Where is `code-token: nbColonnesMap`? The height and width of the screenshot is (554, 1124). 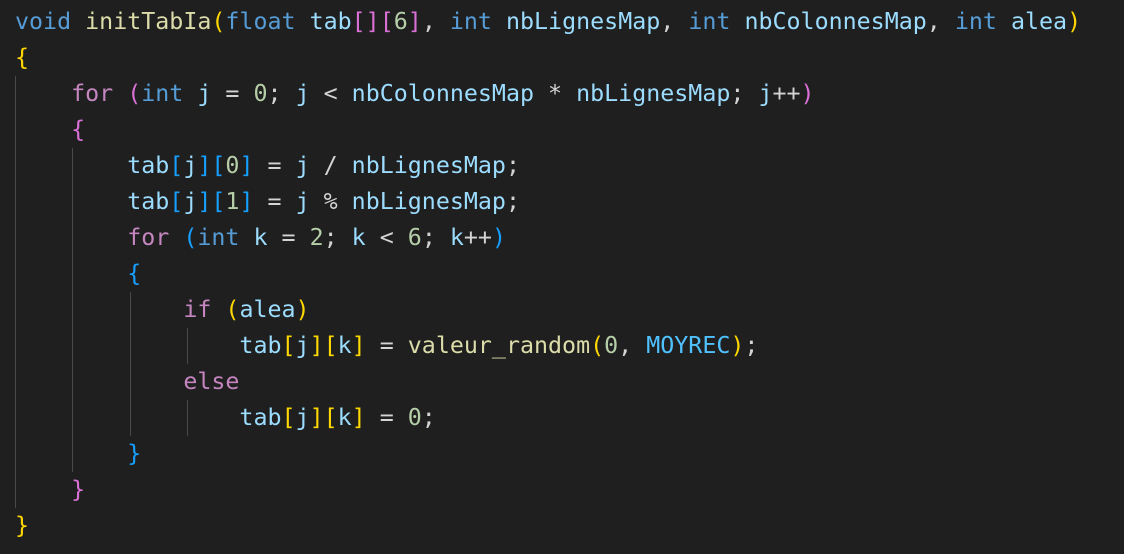 code-token: nbColonnesMap is located at coordinates (443, 93).